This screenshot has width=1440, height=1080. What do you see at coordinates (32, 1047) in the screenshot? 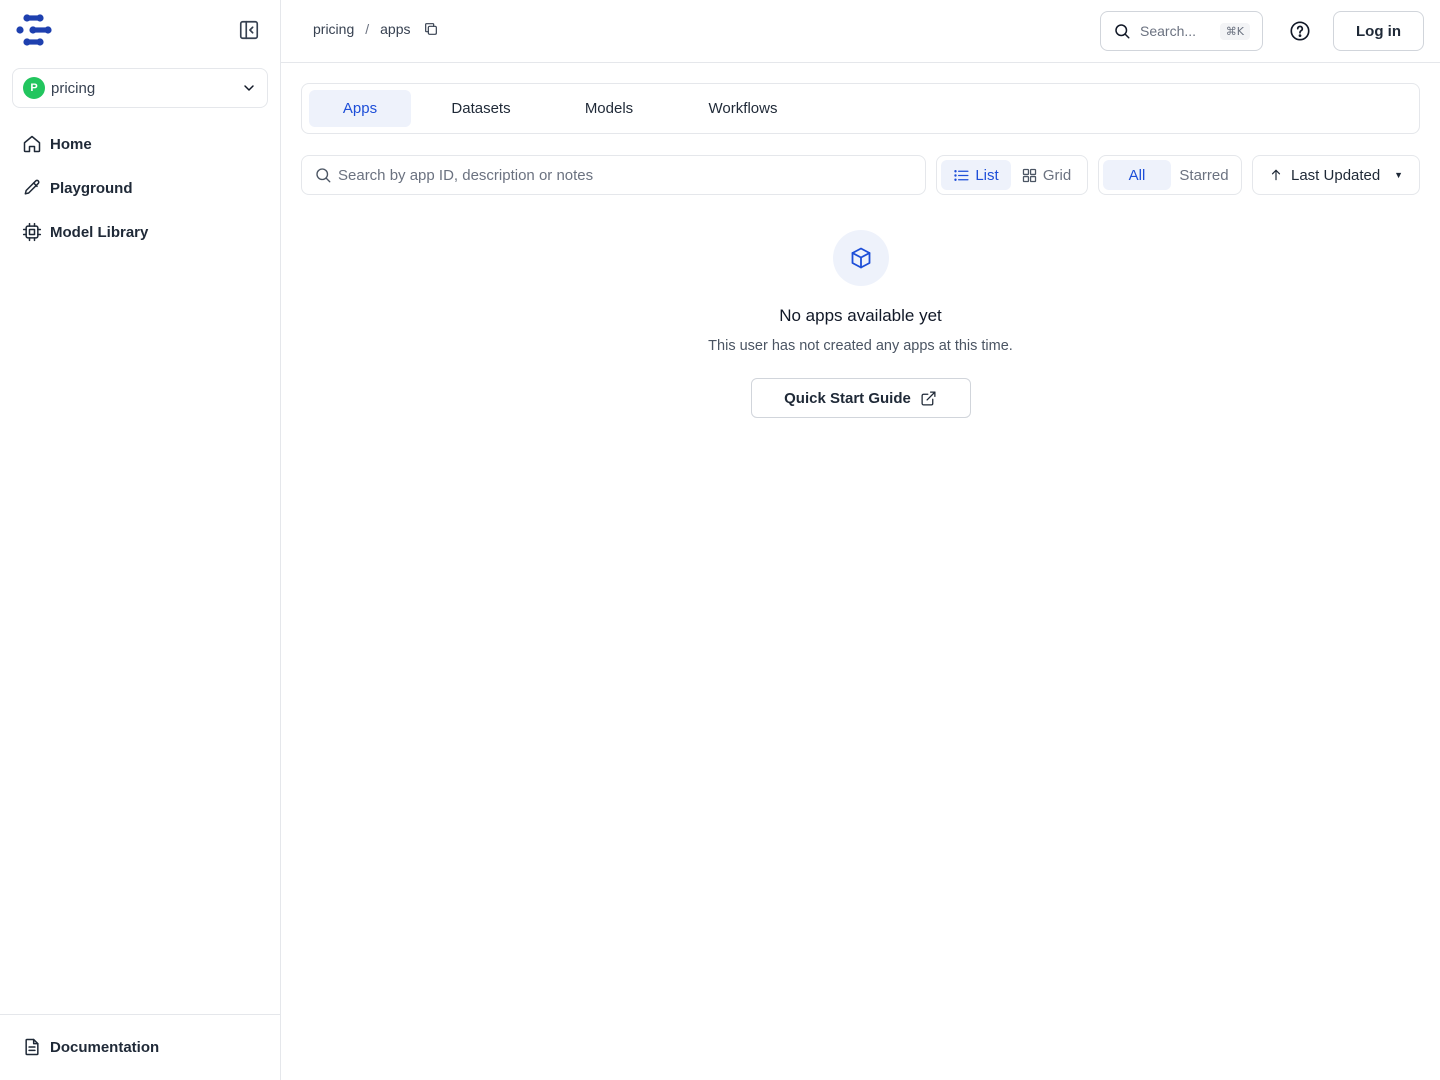
I see `document-icon` at bounding box center [32, 1047].